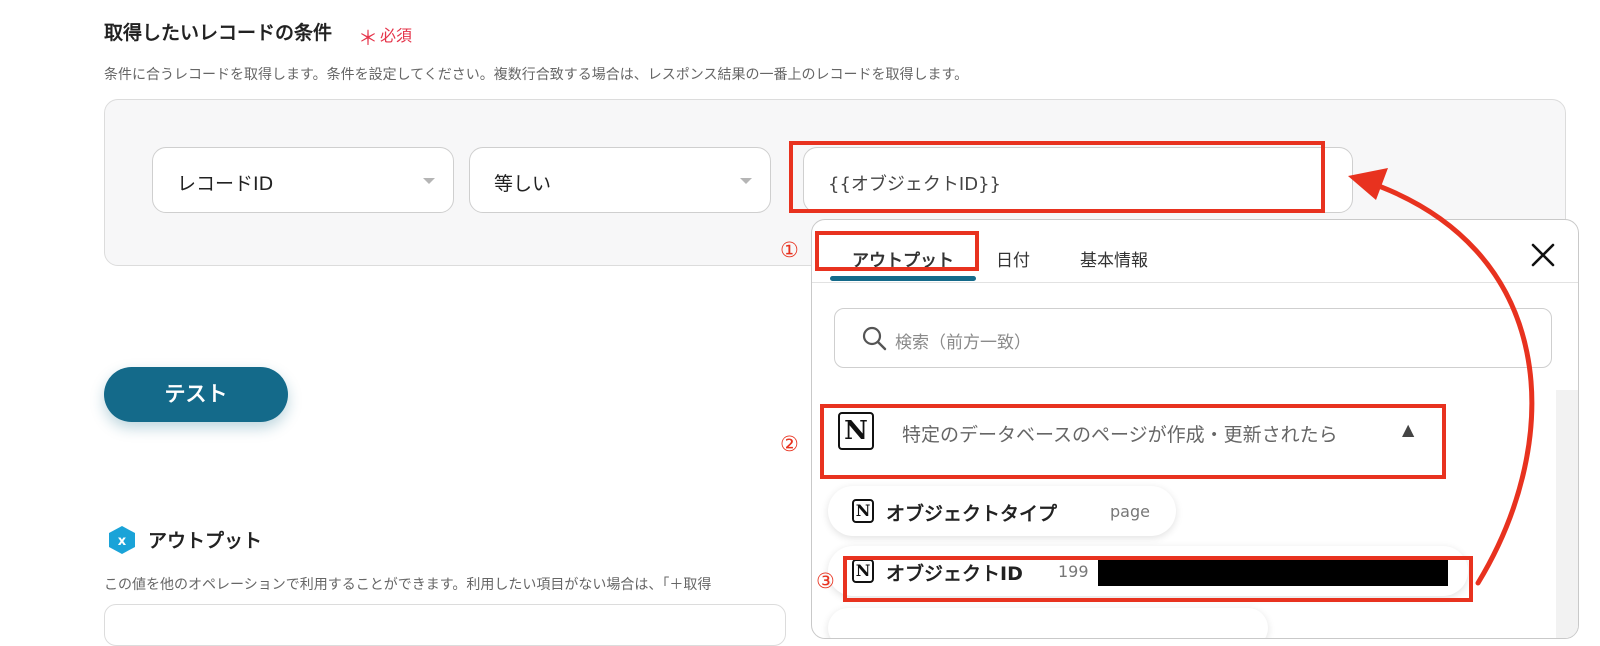  I want to click on annotation-arrow, so click(1441, 377).